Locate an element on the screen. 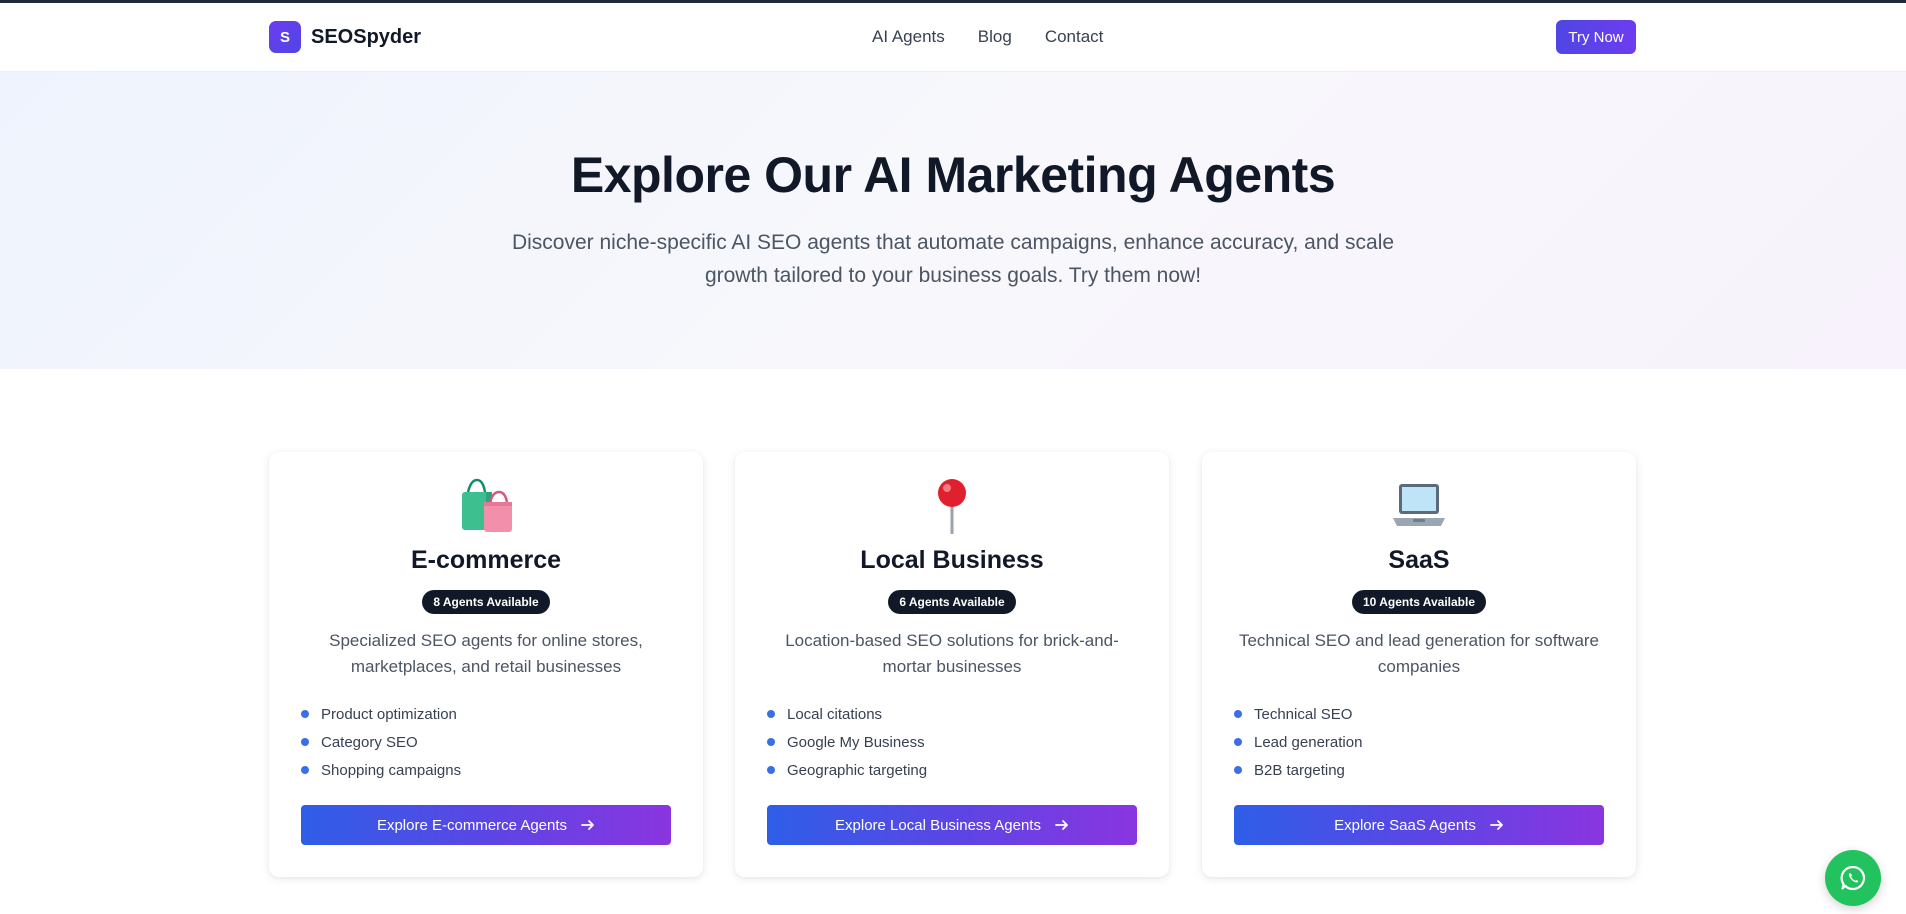 This screenshot has width=1906, height=914. main-nav: AI Agents Blog Contact is located at coordinates (1004, 37).